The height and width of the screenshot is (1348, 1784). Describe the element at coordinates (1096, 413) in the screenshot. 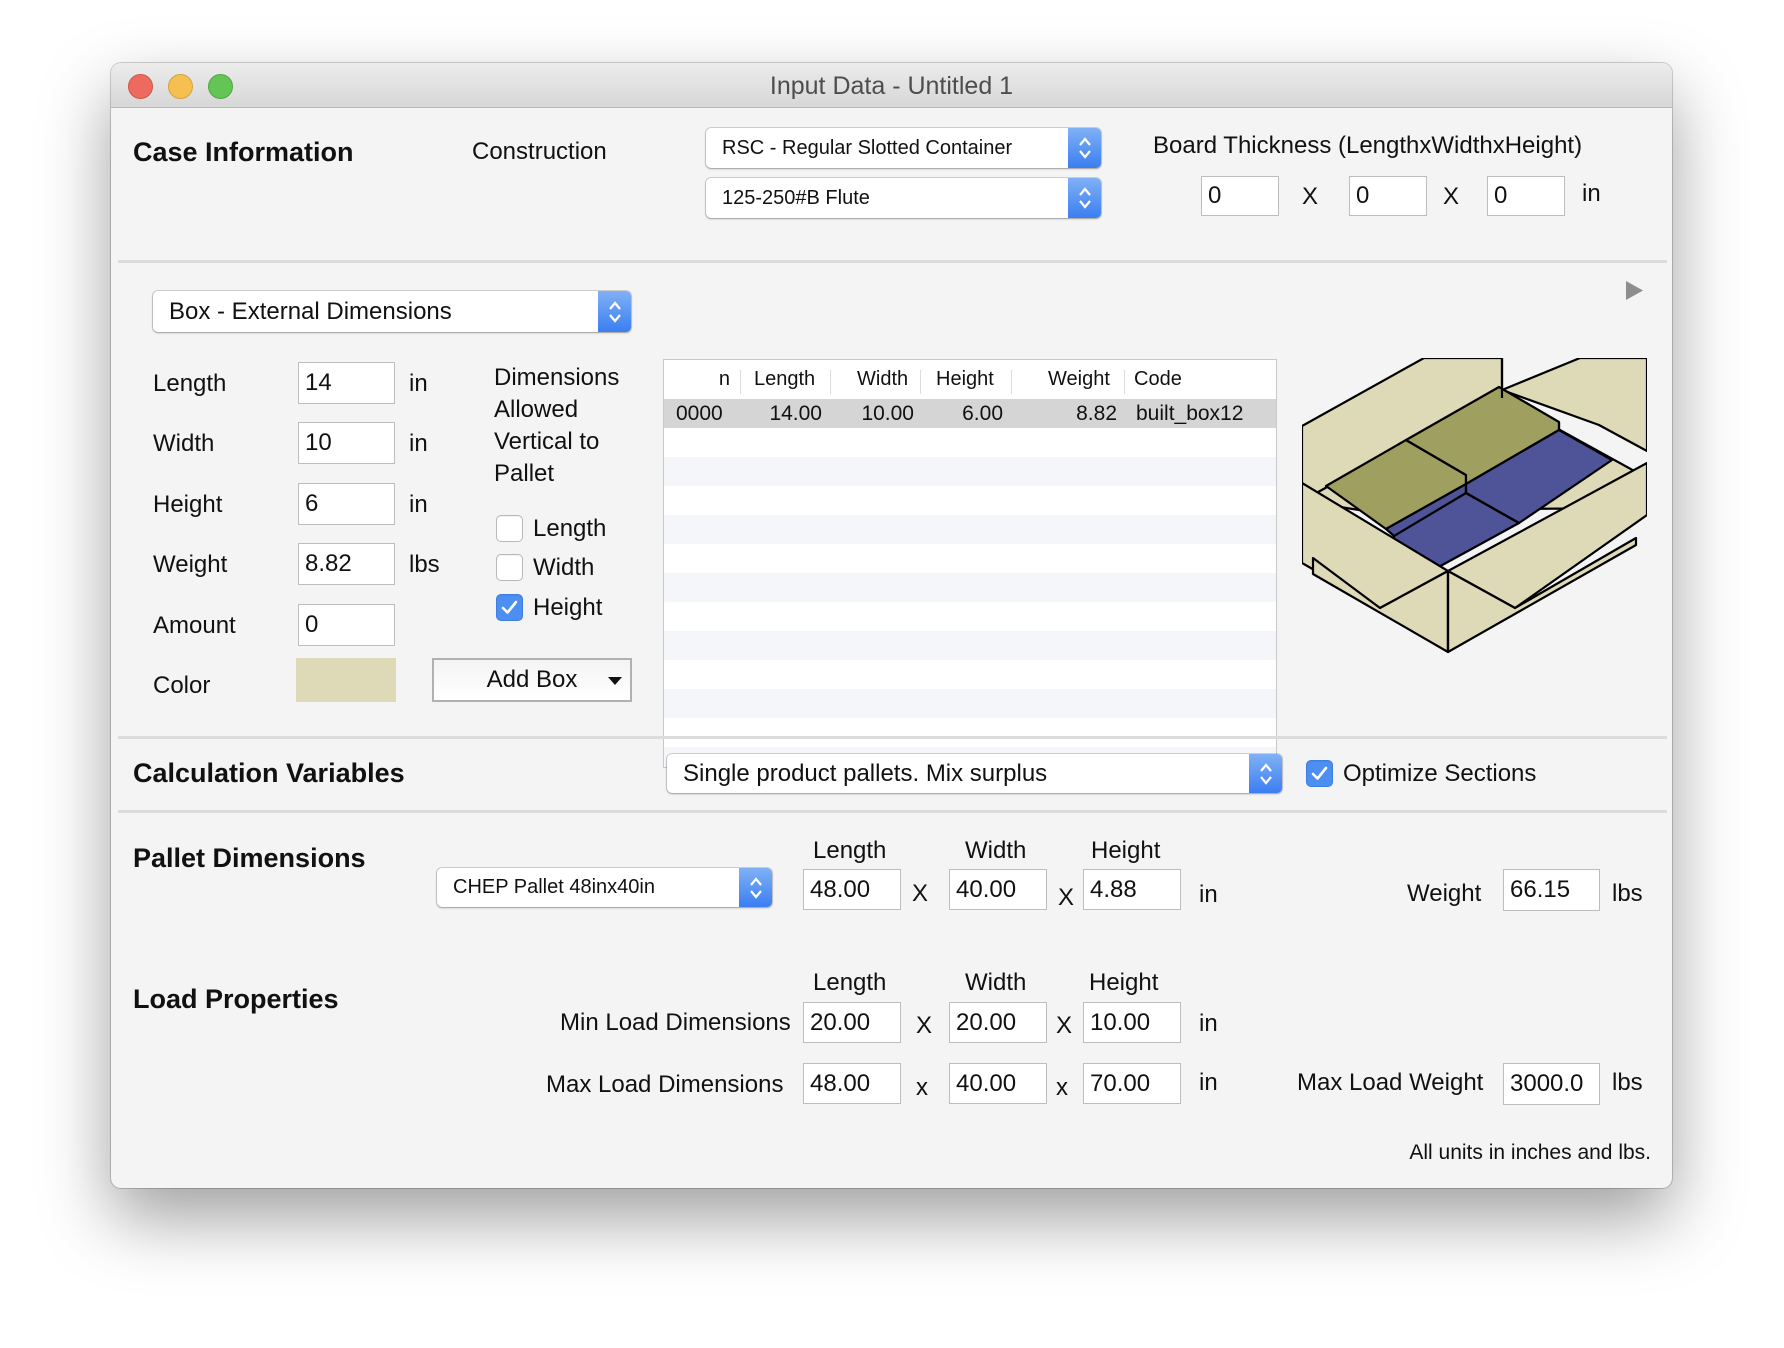

I see `cell-weight: 8.82` at that location.